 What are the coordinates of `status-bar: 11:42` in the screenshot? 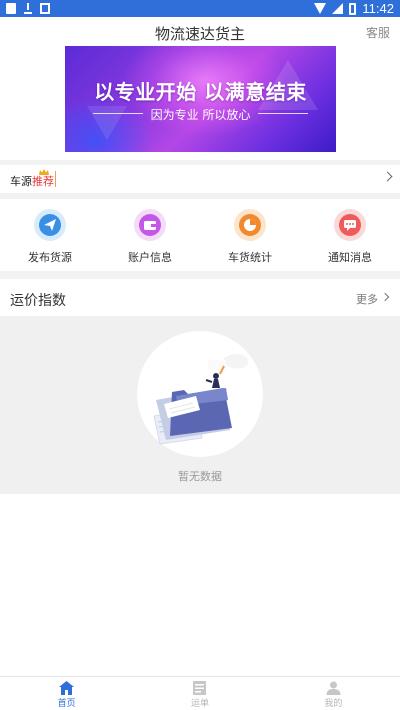 It's located at (200, 8).